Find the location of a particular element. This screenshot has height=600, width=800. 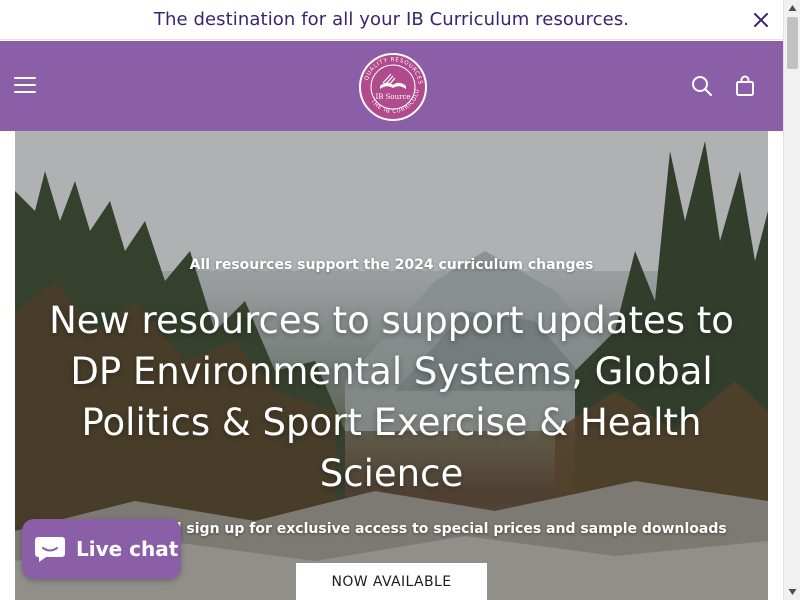

live-chat-label: Live chat is located at coordinates (127, 549).